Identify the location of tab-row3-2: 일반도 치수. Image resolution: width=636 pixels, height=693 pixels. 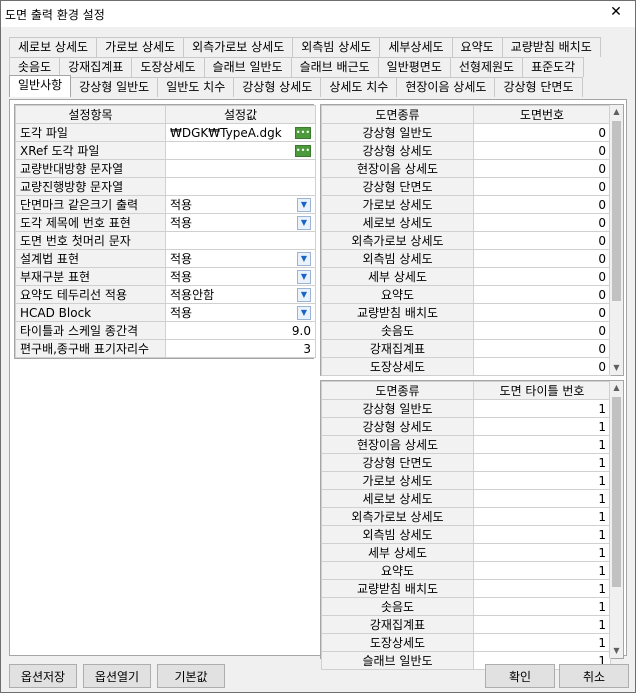
(196, 87).